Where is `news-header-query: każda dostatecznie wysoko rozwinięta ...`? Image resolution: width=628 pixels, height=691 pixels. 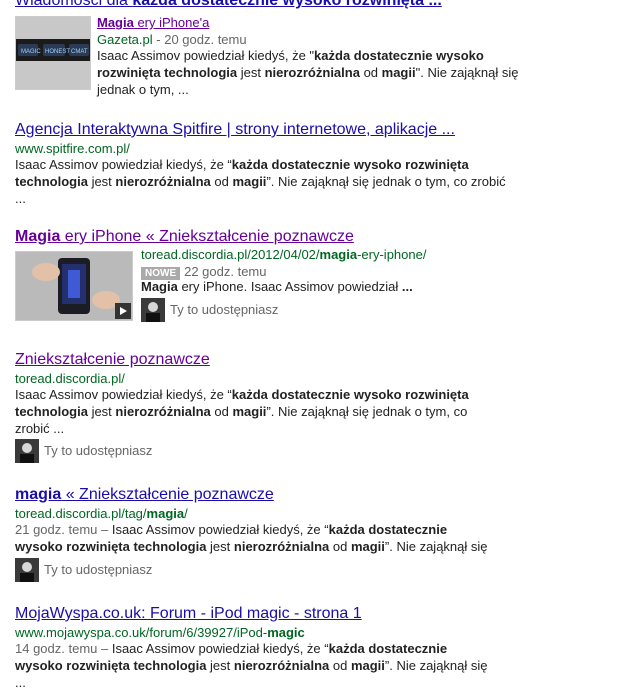 news-header-query: każda dostatecznie wysoko rozwinięta ... is located at coordinates (287, 4).